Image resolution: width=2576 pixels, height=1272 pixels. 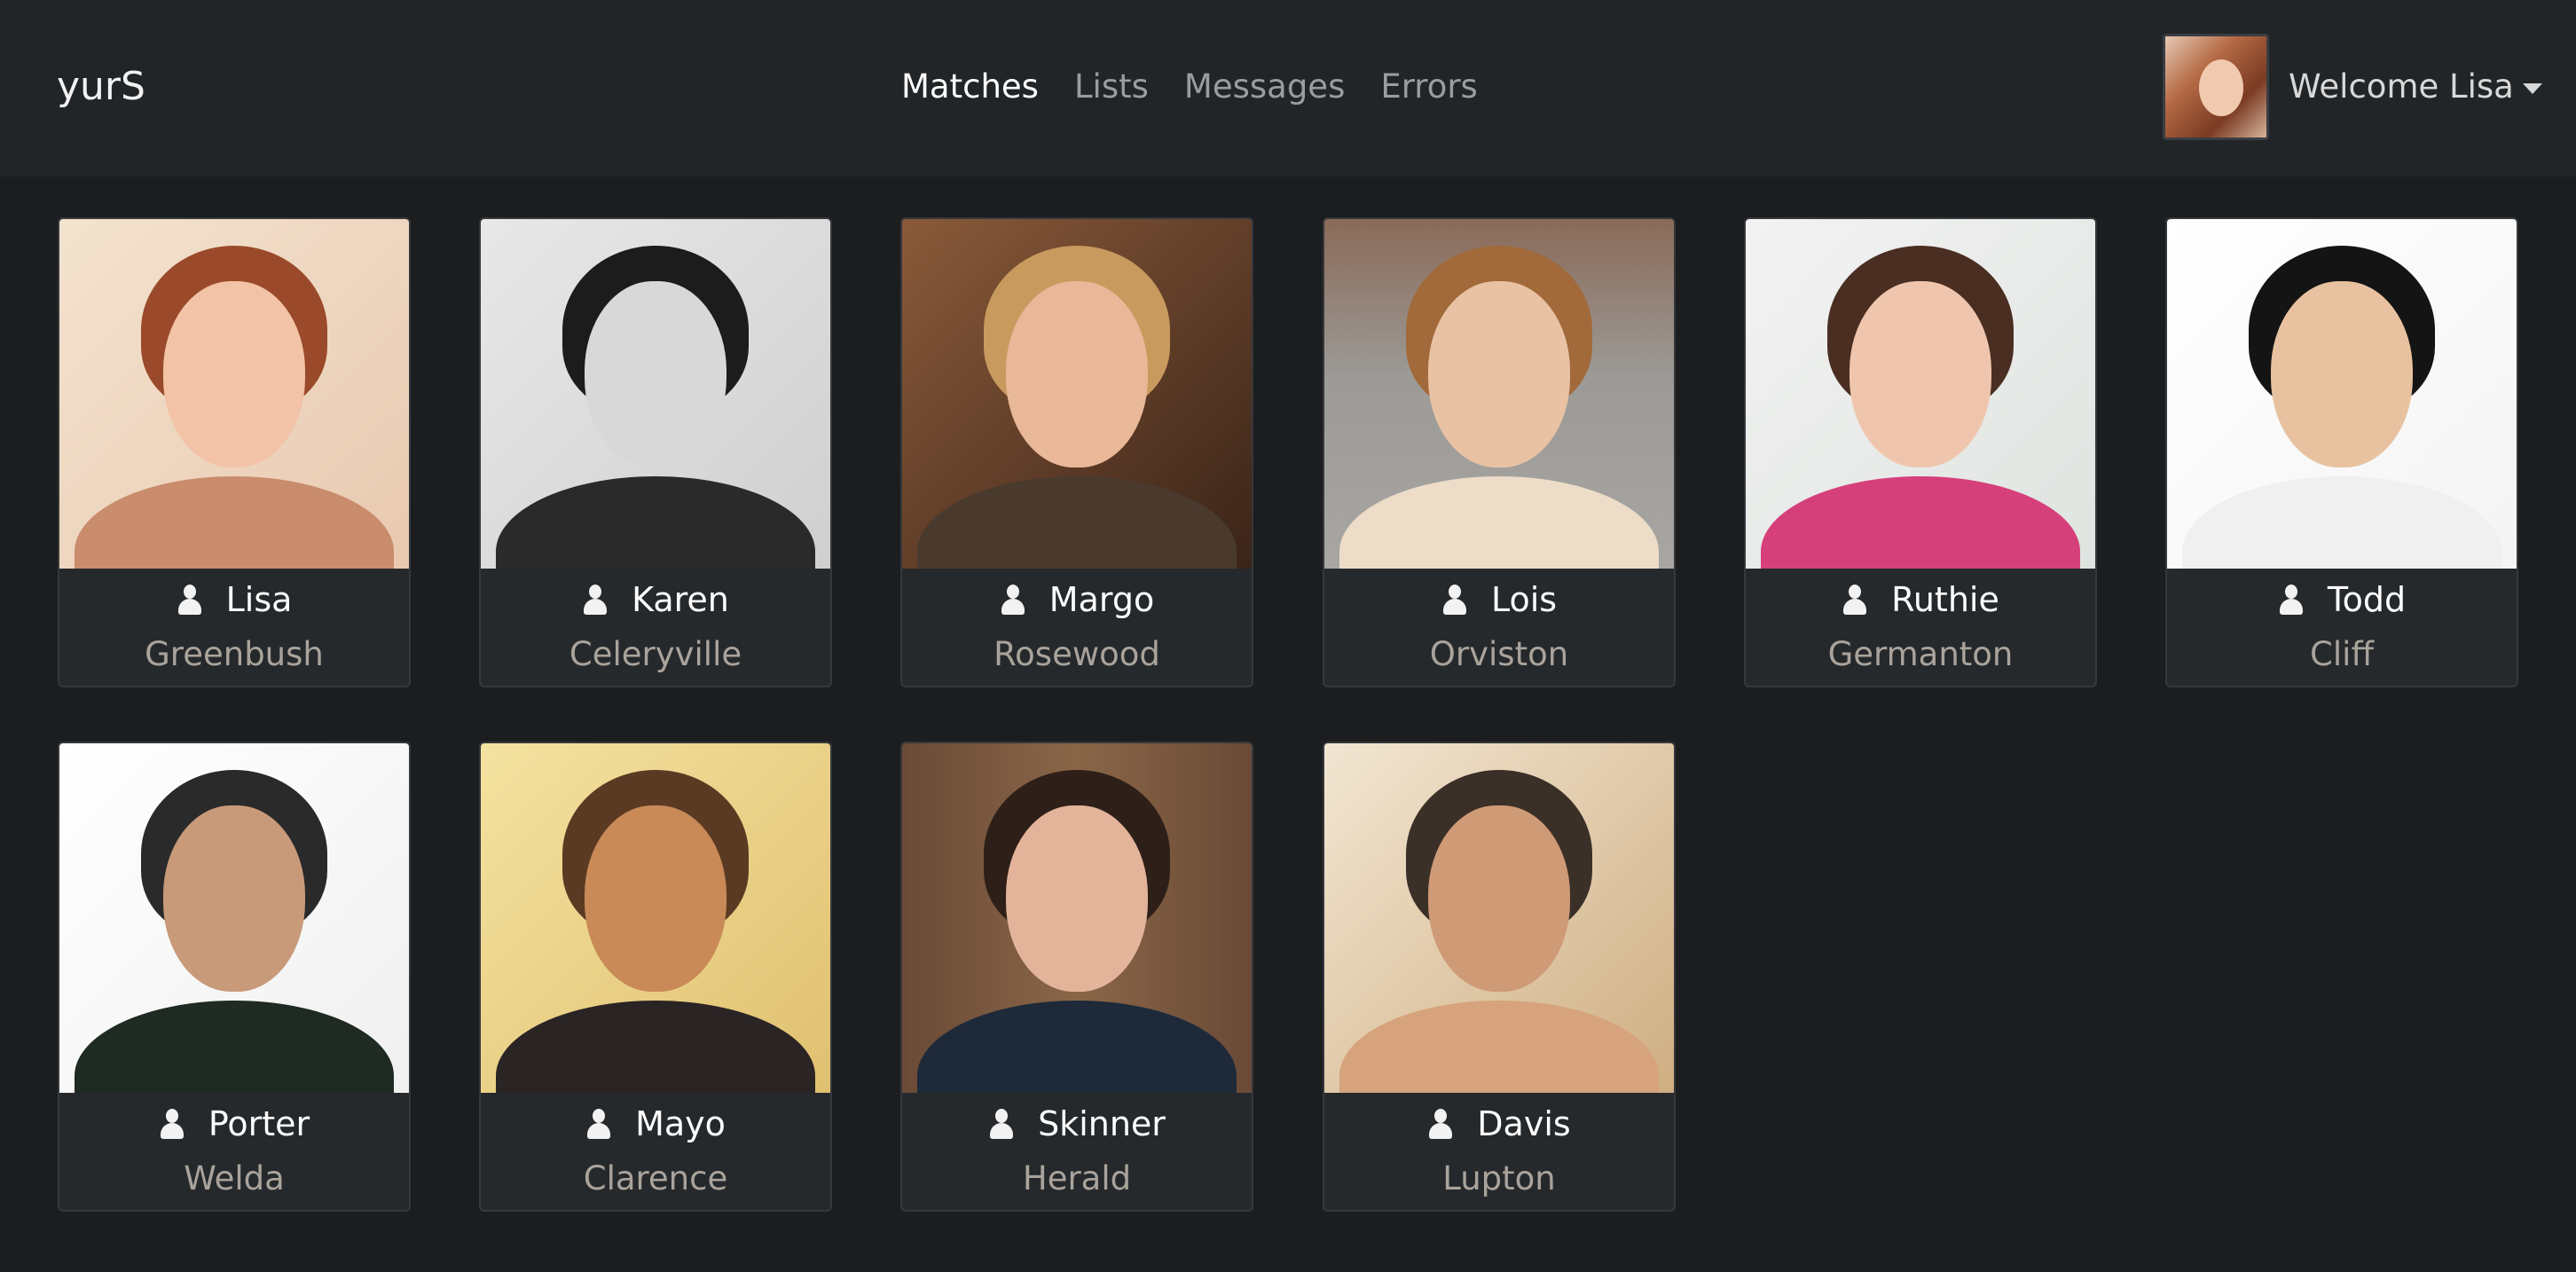 What do you see at coordinates (1076, 654) in the screenshot?
I see `match-city: Rosewood` at bounding box center [1076, 654].